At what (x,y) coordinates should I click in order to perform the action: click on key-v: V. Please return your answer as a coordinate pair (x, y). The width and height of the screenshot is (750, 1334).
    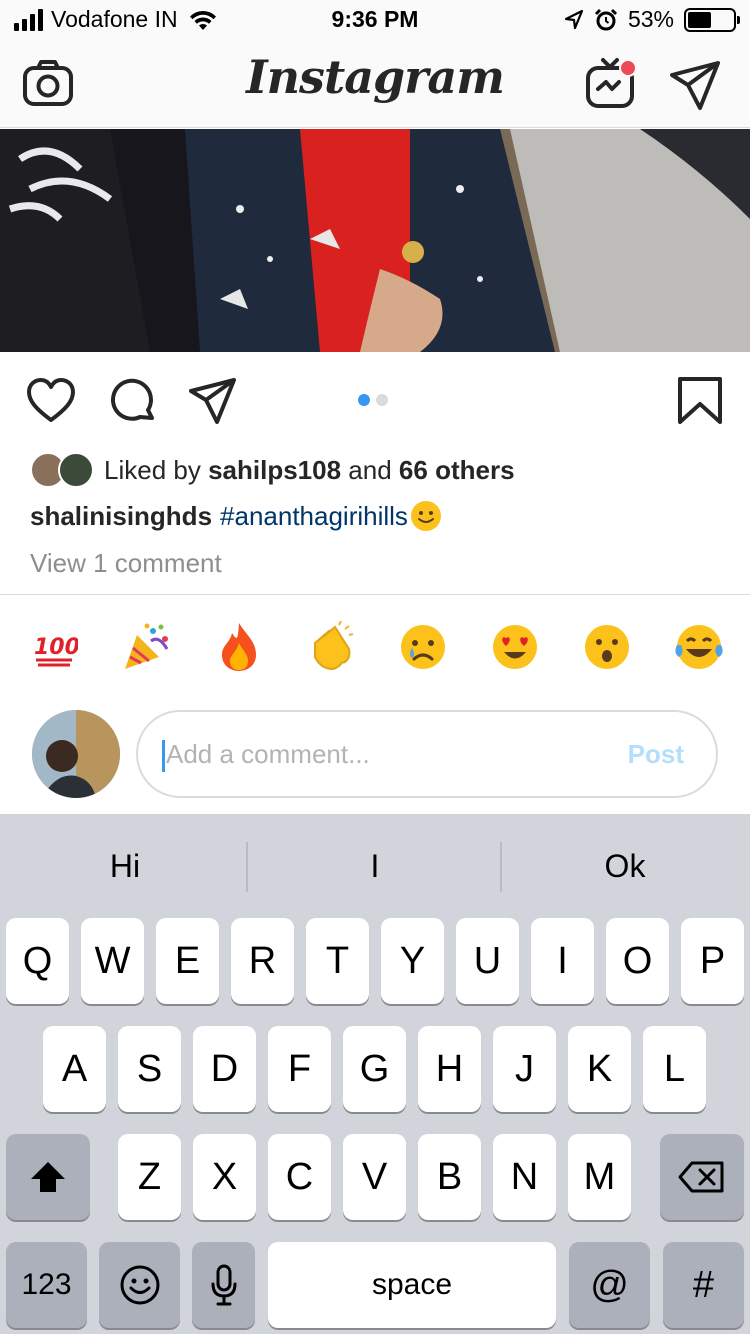
    Looking at the image, I should click on (374, 1177).